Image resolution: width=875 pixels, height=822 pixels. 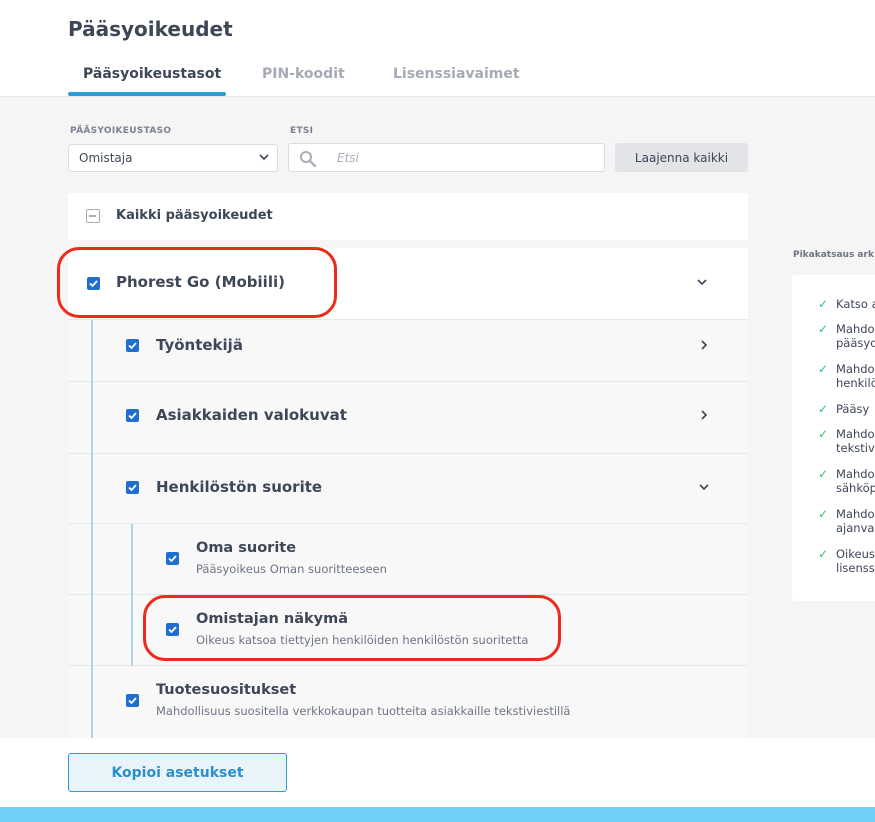 What do you see at coordinates (437, 772) in the screenshot?
I see `footer-bar: Kopioi asetukset` at bounding box center [437, 772].